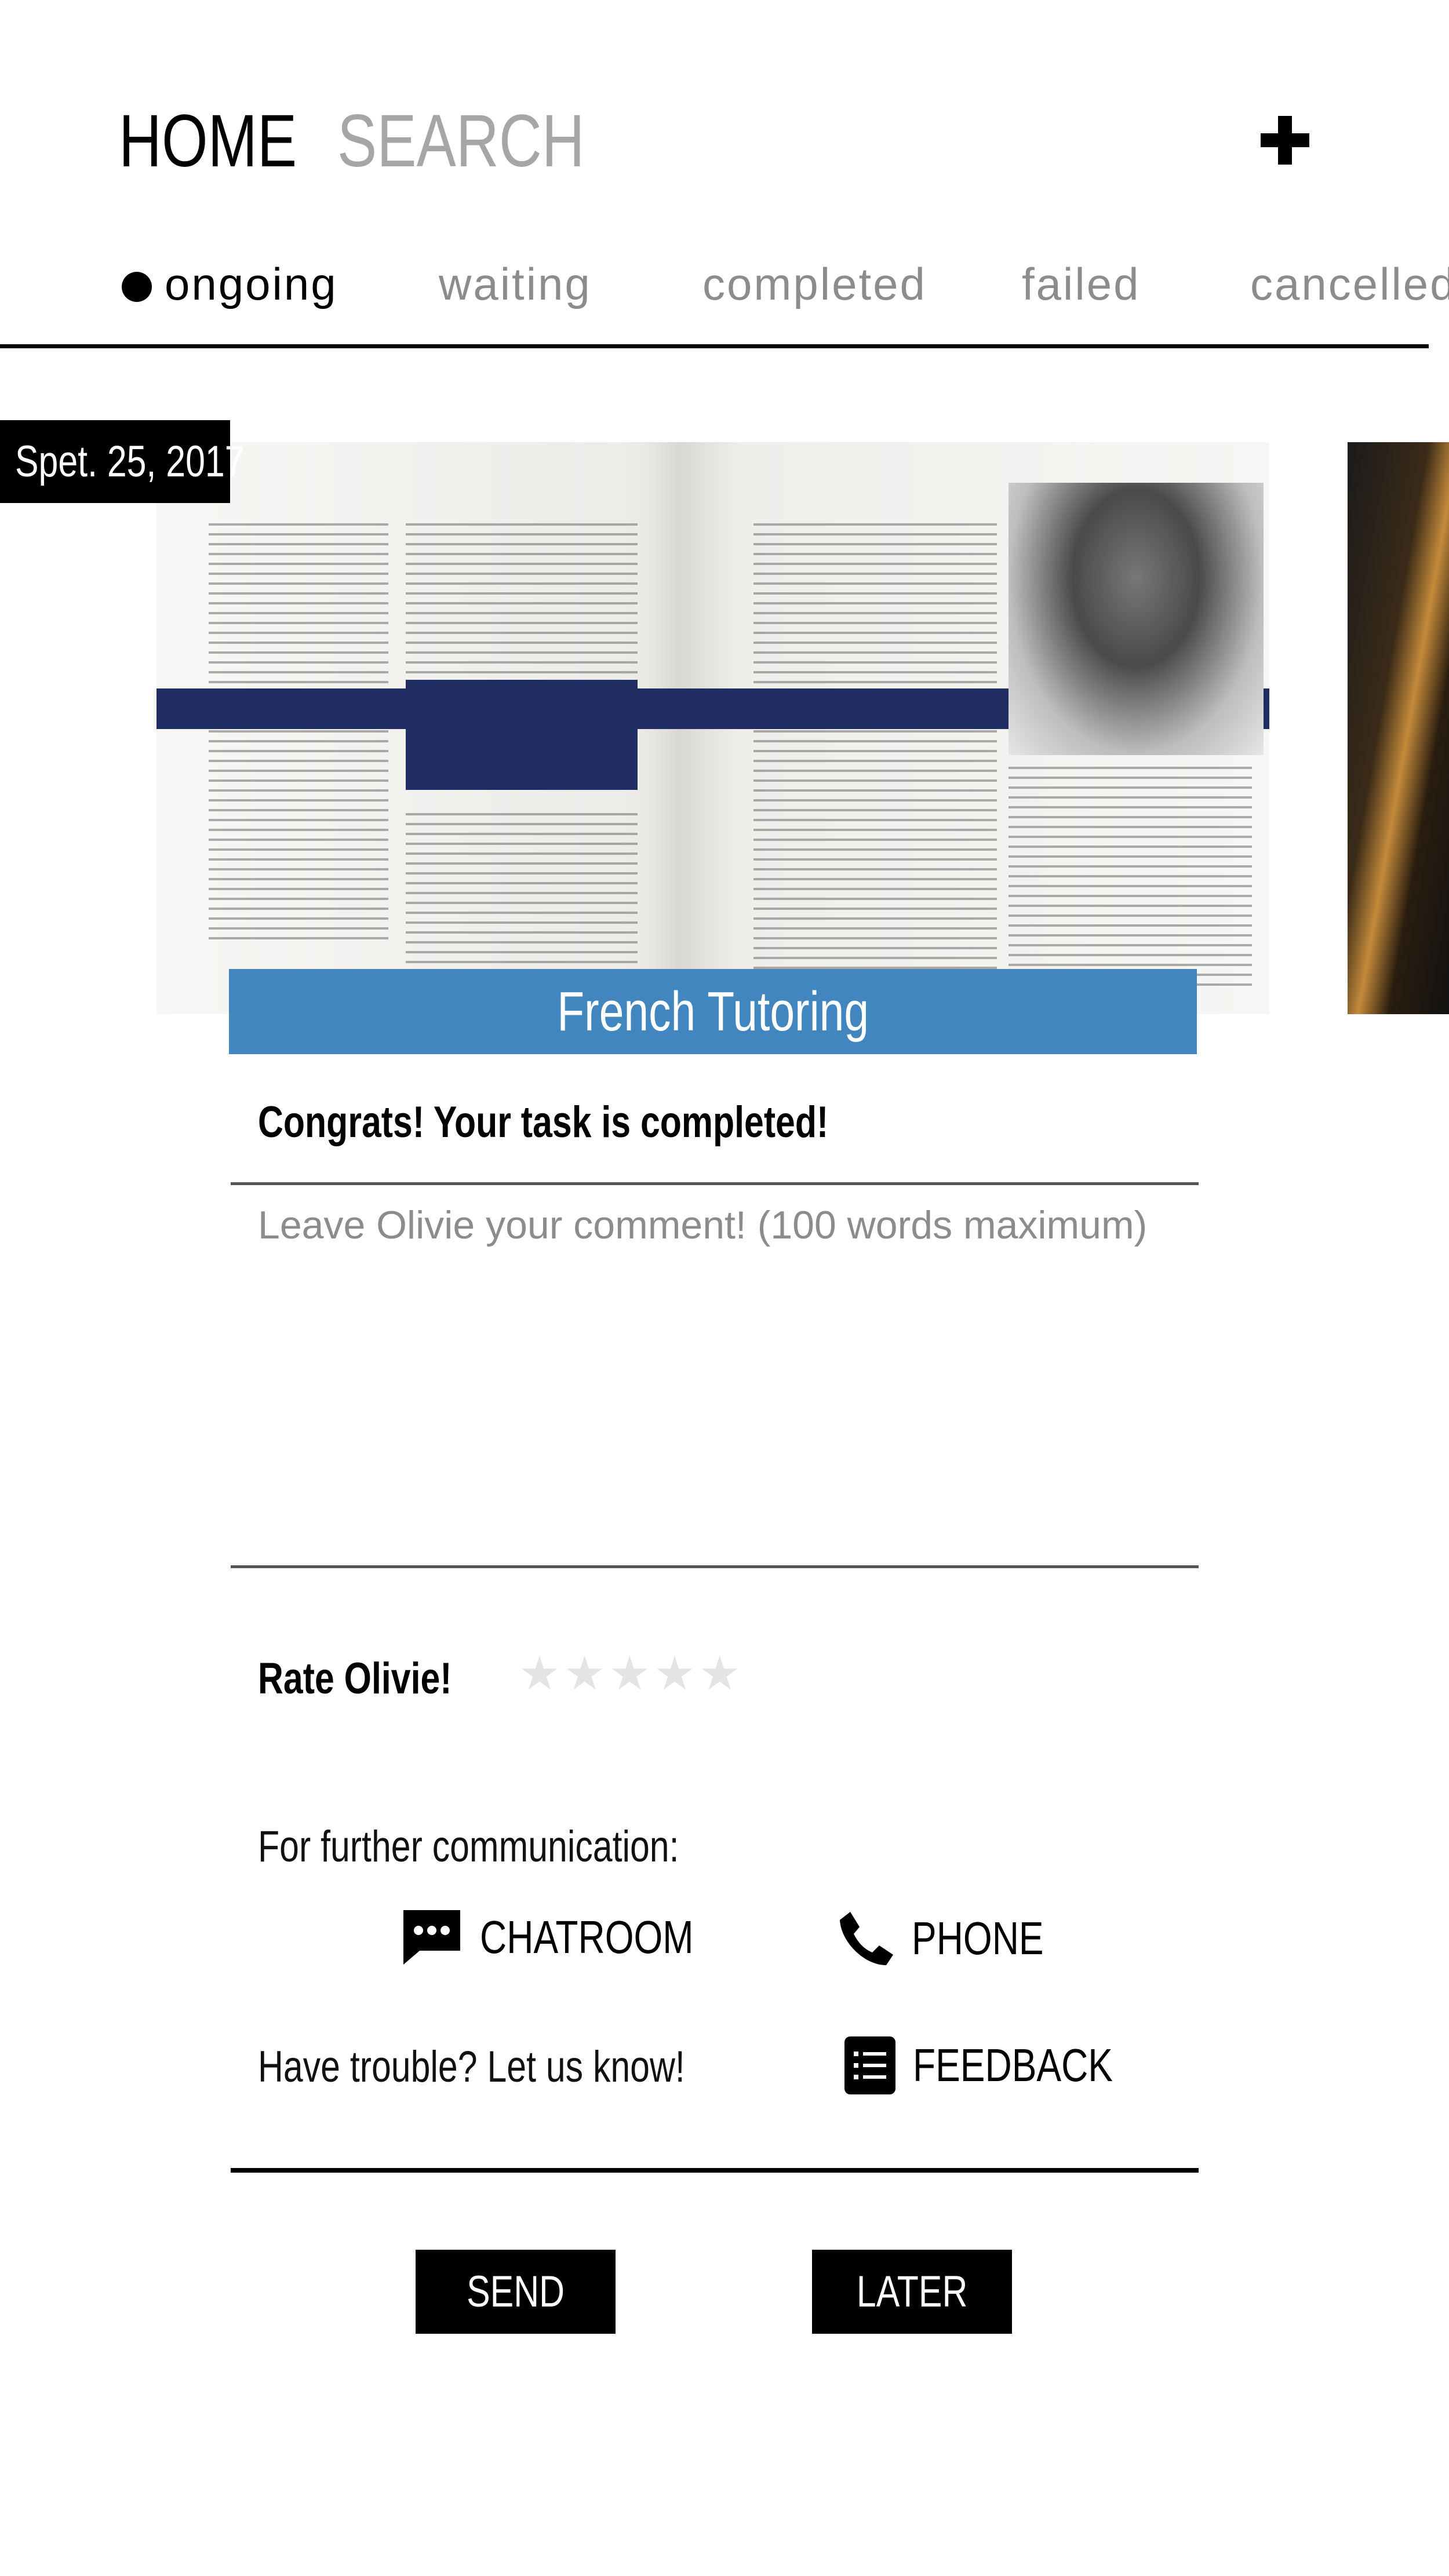  I want to click on list-icon, so click(869, 2065).